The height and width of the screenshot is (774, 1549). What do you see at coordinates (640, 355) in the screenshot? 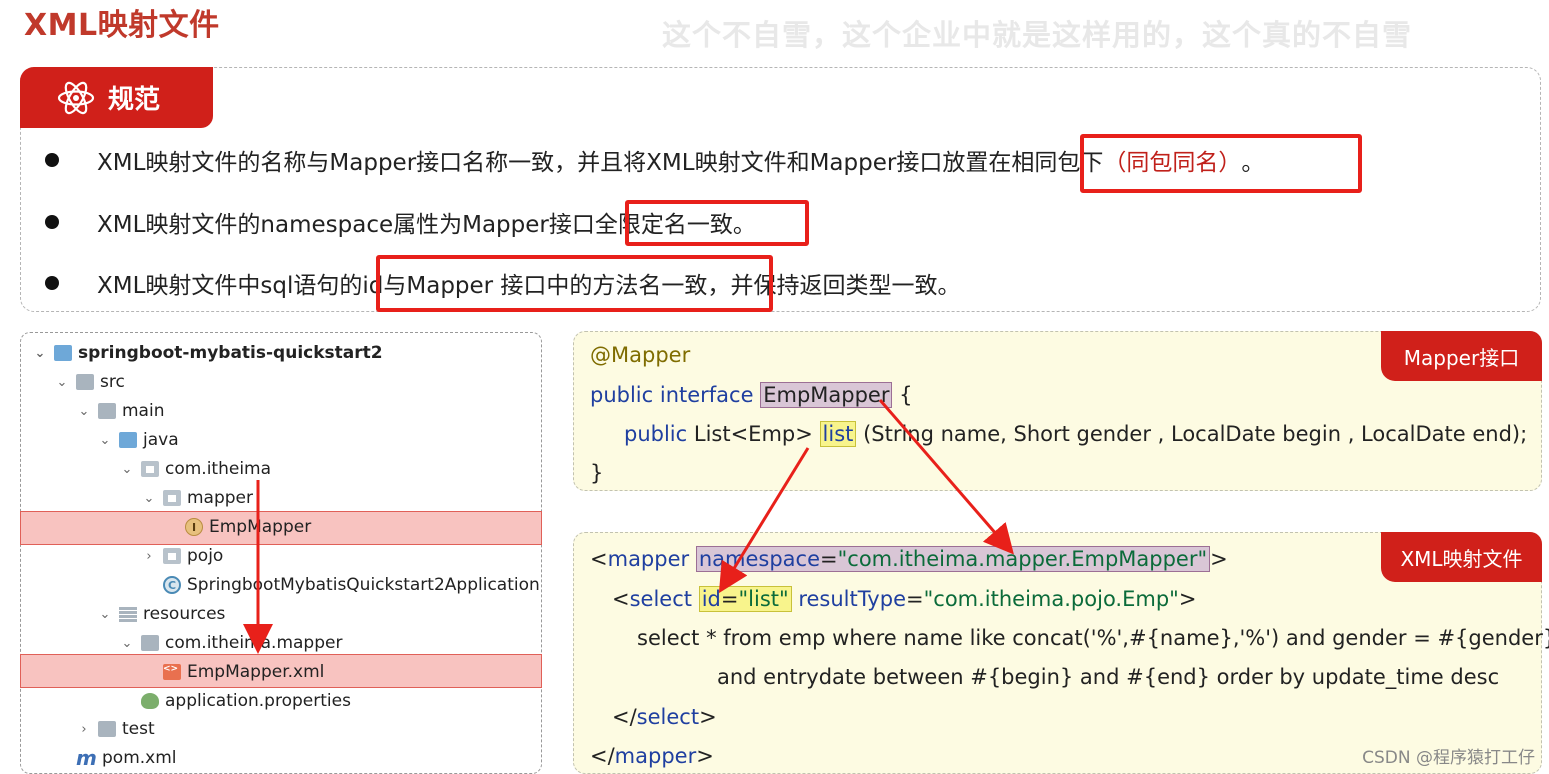
I see `annotation-text: @Mapper` at bounding box center [640, 355].